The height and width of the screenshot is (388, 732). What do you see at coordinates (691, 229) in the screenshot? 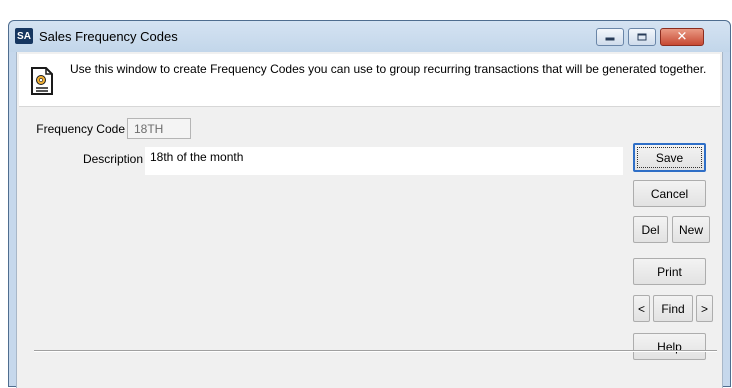
I see `new-button: New` at bounding box center [691, 229].